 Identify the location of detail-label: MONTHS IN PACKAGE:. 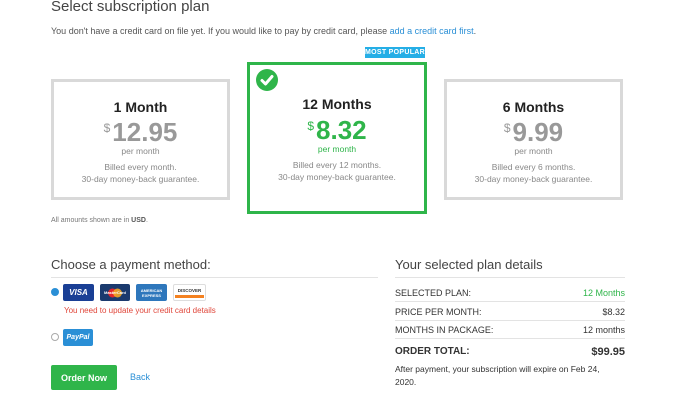
(444, 330).